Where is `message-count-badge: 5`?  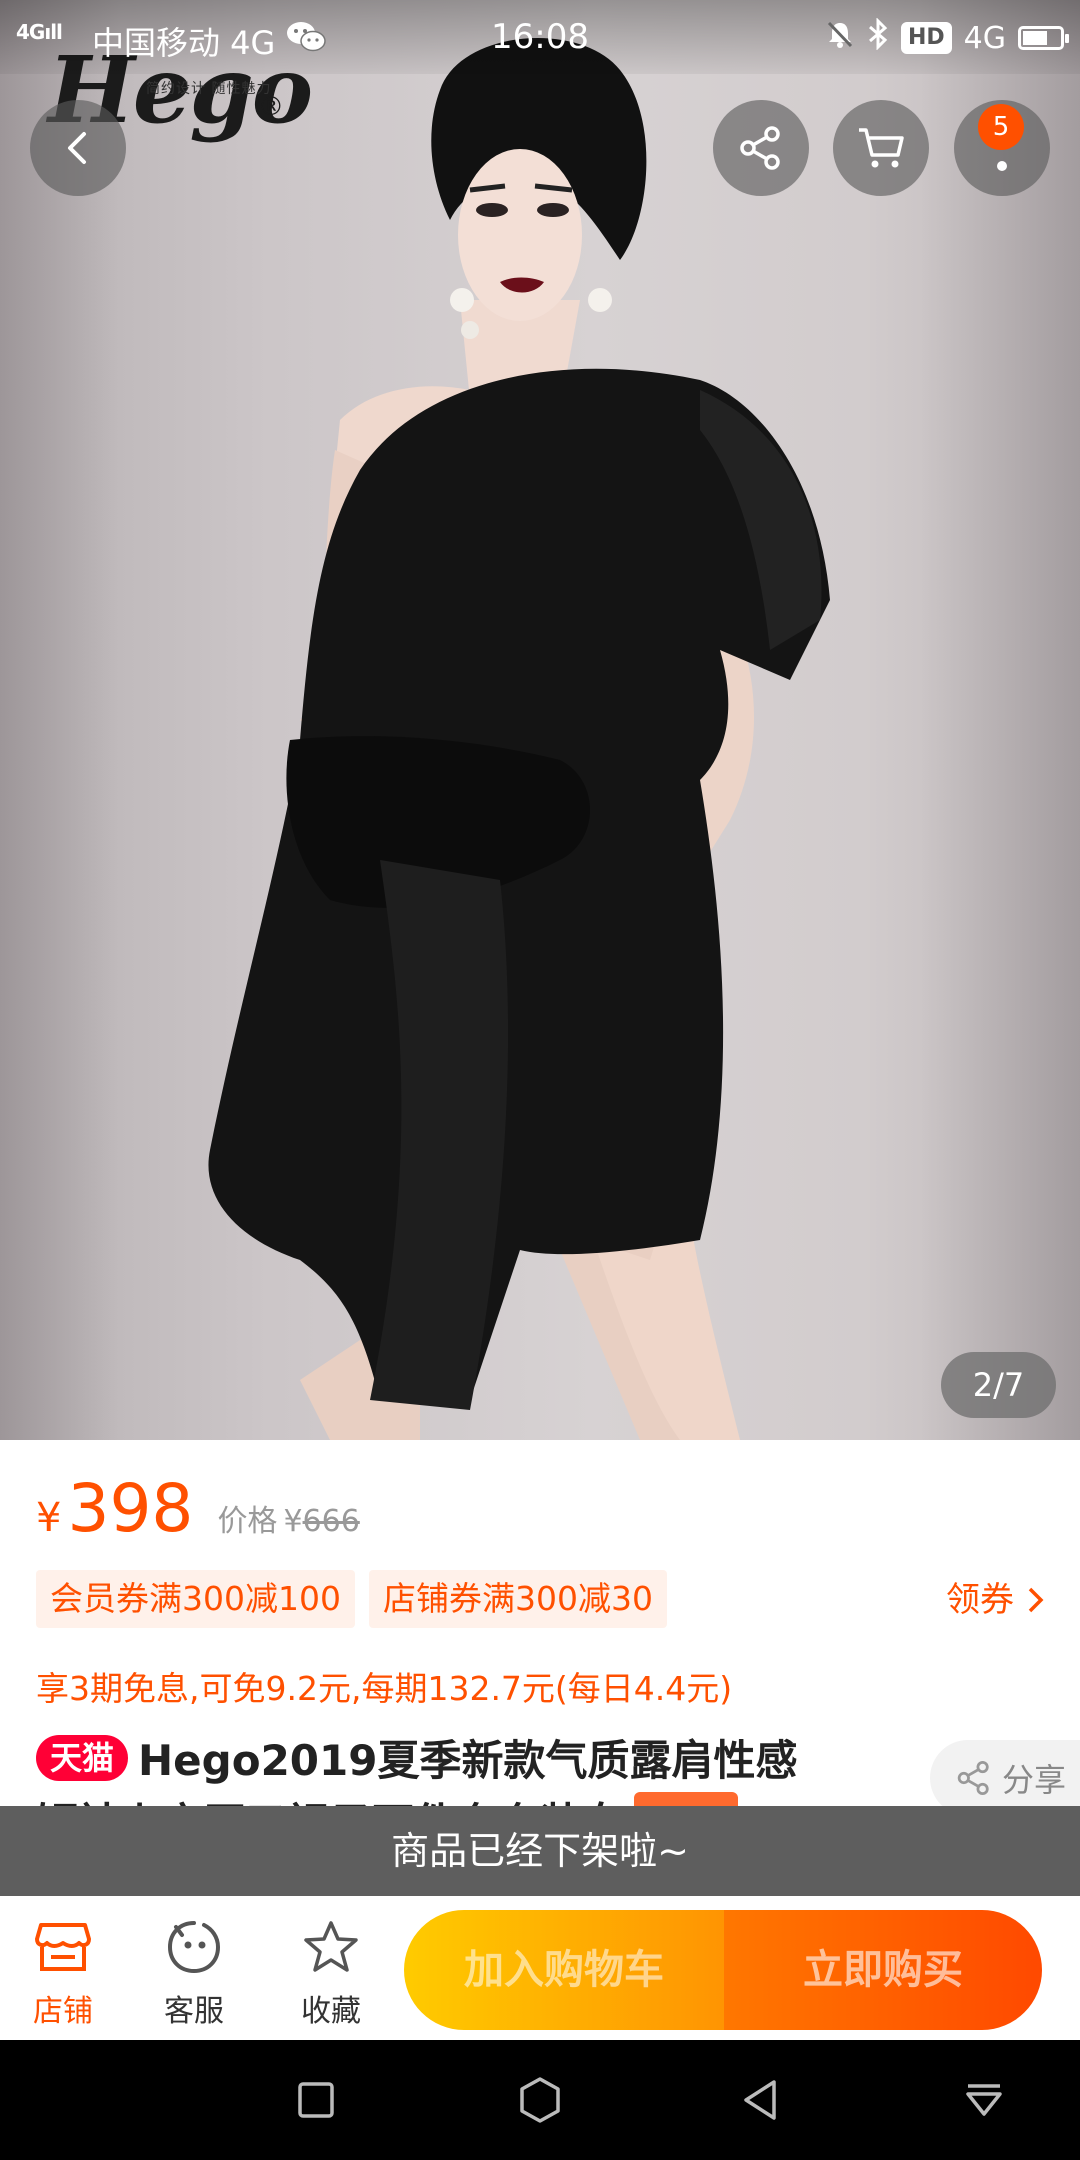 message-count-badge: 5 is located at coordinates (1001, 127).